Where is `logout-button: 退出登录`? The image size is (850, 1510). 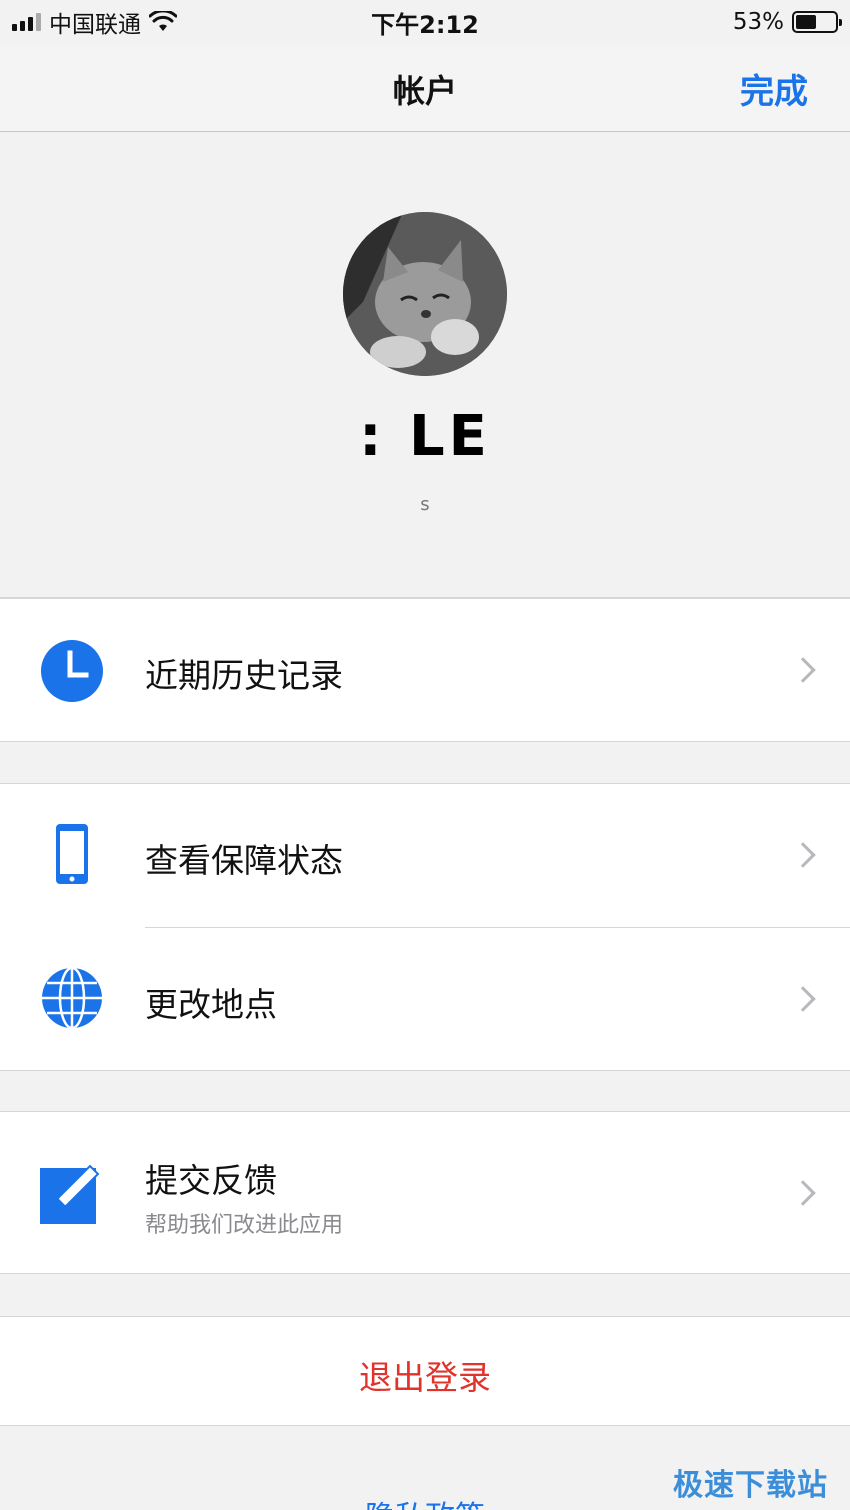 logout-button: 退出登录 is located at coordinates (425, 1371).